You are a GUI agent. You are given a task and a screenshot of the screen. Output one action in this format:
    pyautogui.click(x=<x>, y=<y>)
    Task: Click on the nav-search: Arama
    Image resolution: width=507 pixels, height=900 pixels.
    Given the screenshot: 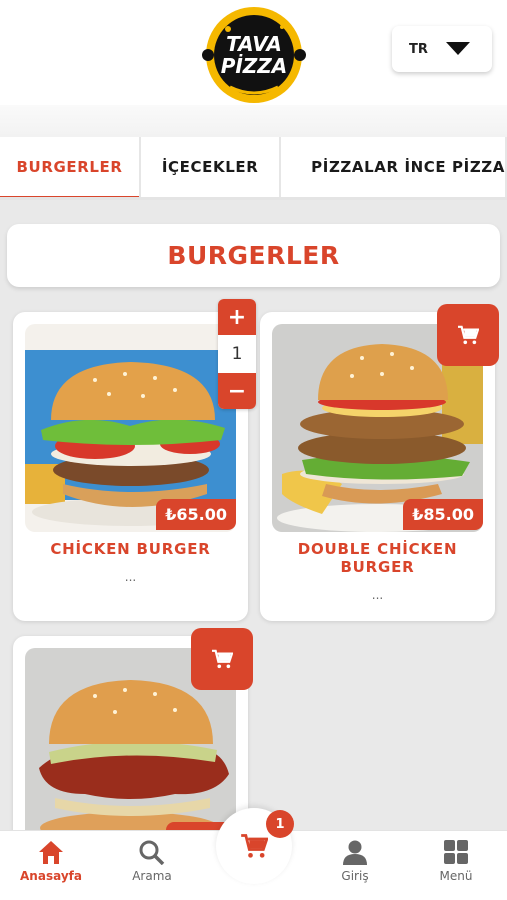 What is the action you would take?
    pyautogui.click(x=152, y=861)
    